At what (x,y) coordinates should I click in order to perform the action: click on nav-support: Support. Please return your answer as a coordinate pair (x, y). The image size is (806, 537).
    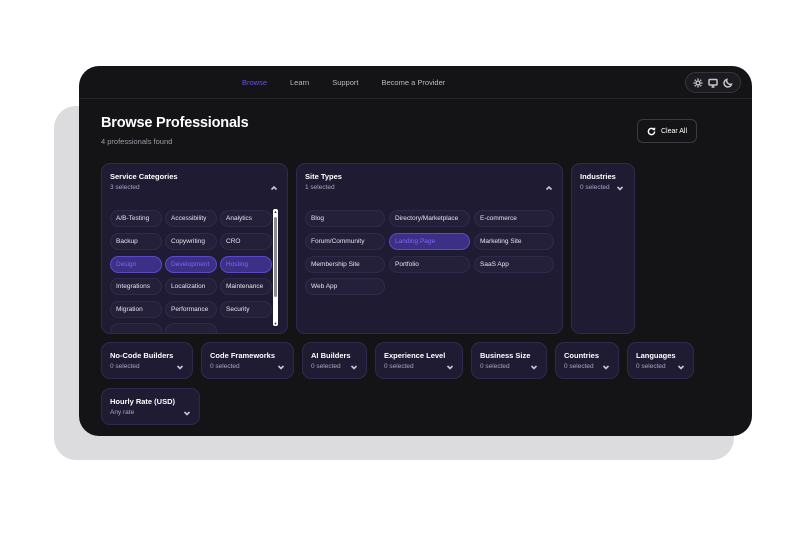
    Looking at the image, I should click on (345, 82).